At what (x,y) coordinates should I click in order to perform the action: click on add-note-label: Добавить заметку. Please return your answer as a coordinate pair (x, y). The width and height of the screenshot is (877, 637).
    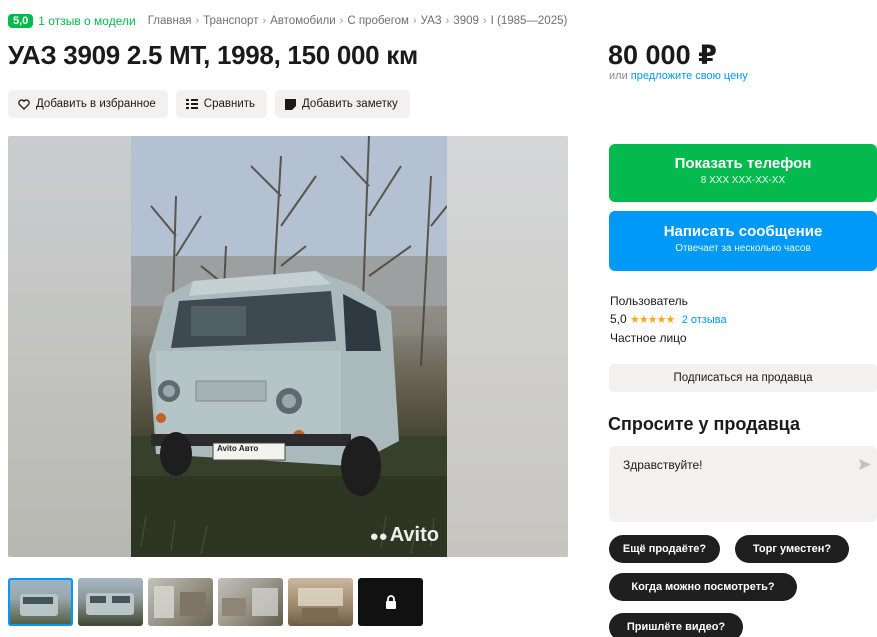
    Looking at the image, I should click on (350, 104).